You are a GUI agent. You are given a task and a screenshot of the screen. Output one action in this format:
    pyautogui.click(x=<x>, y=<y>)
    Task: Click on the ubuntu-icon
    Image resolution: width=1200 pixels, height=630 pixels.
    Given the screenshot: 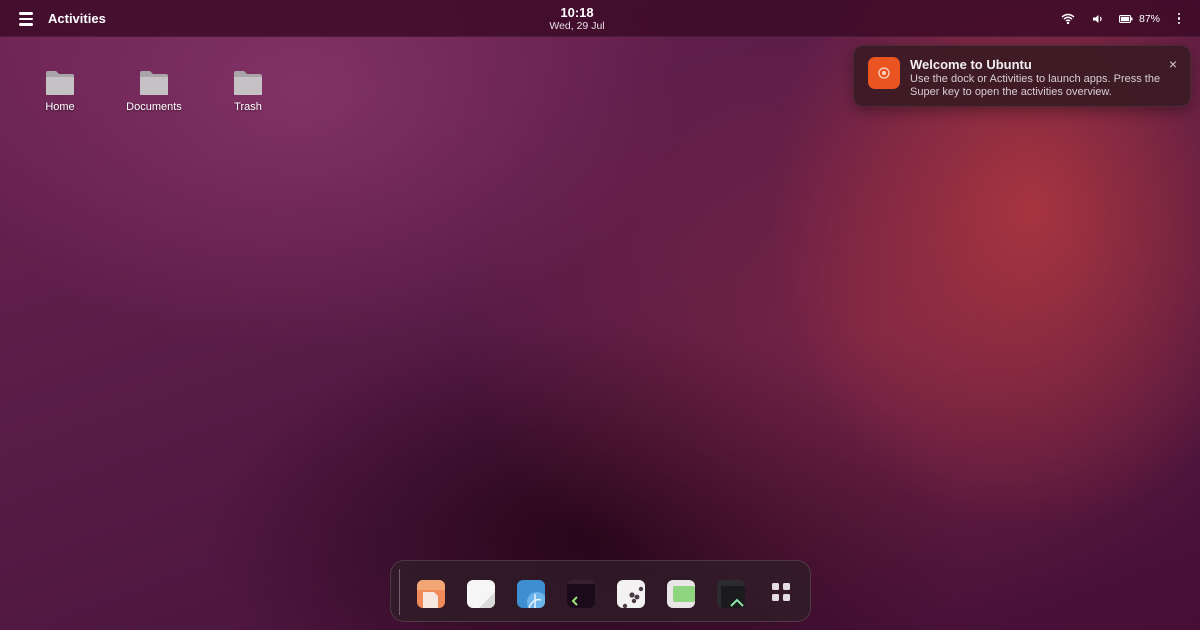 What is the action you would take?
    pyautogui.click(x=884, y=73)
    